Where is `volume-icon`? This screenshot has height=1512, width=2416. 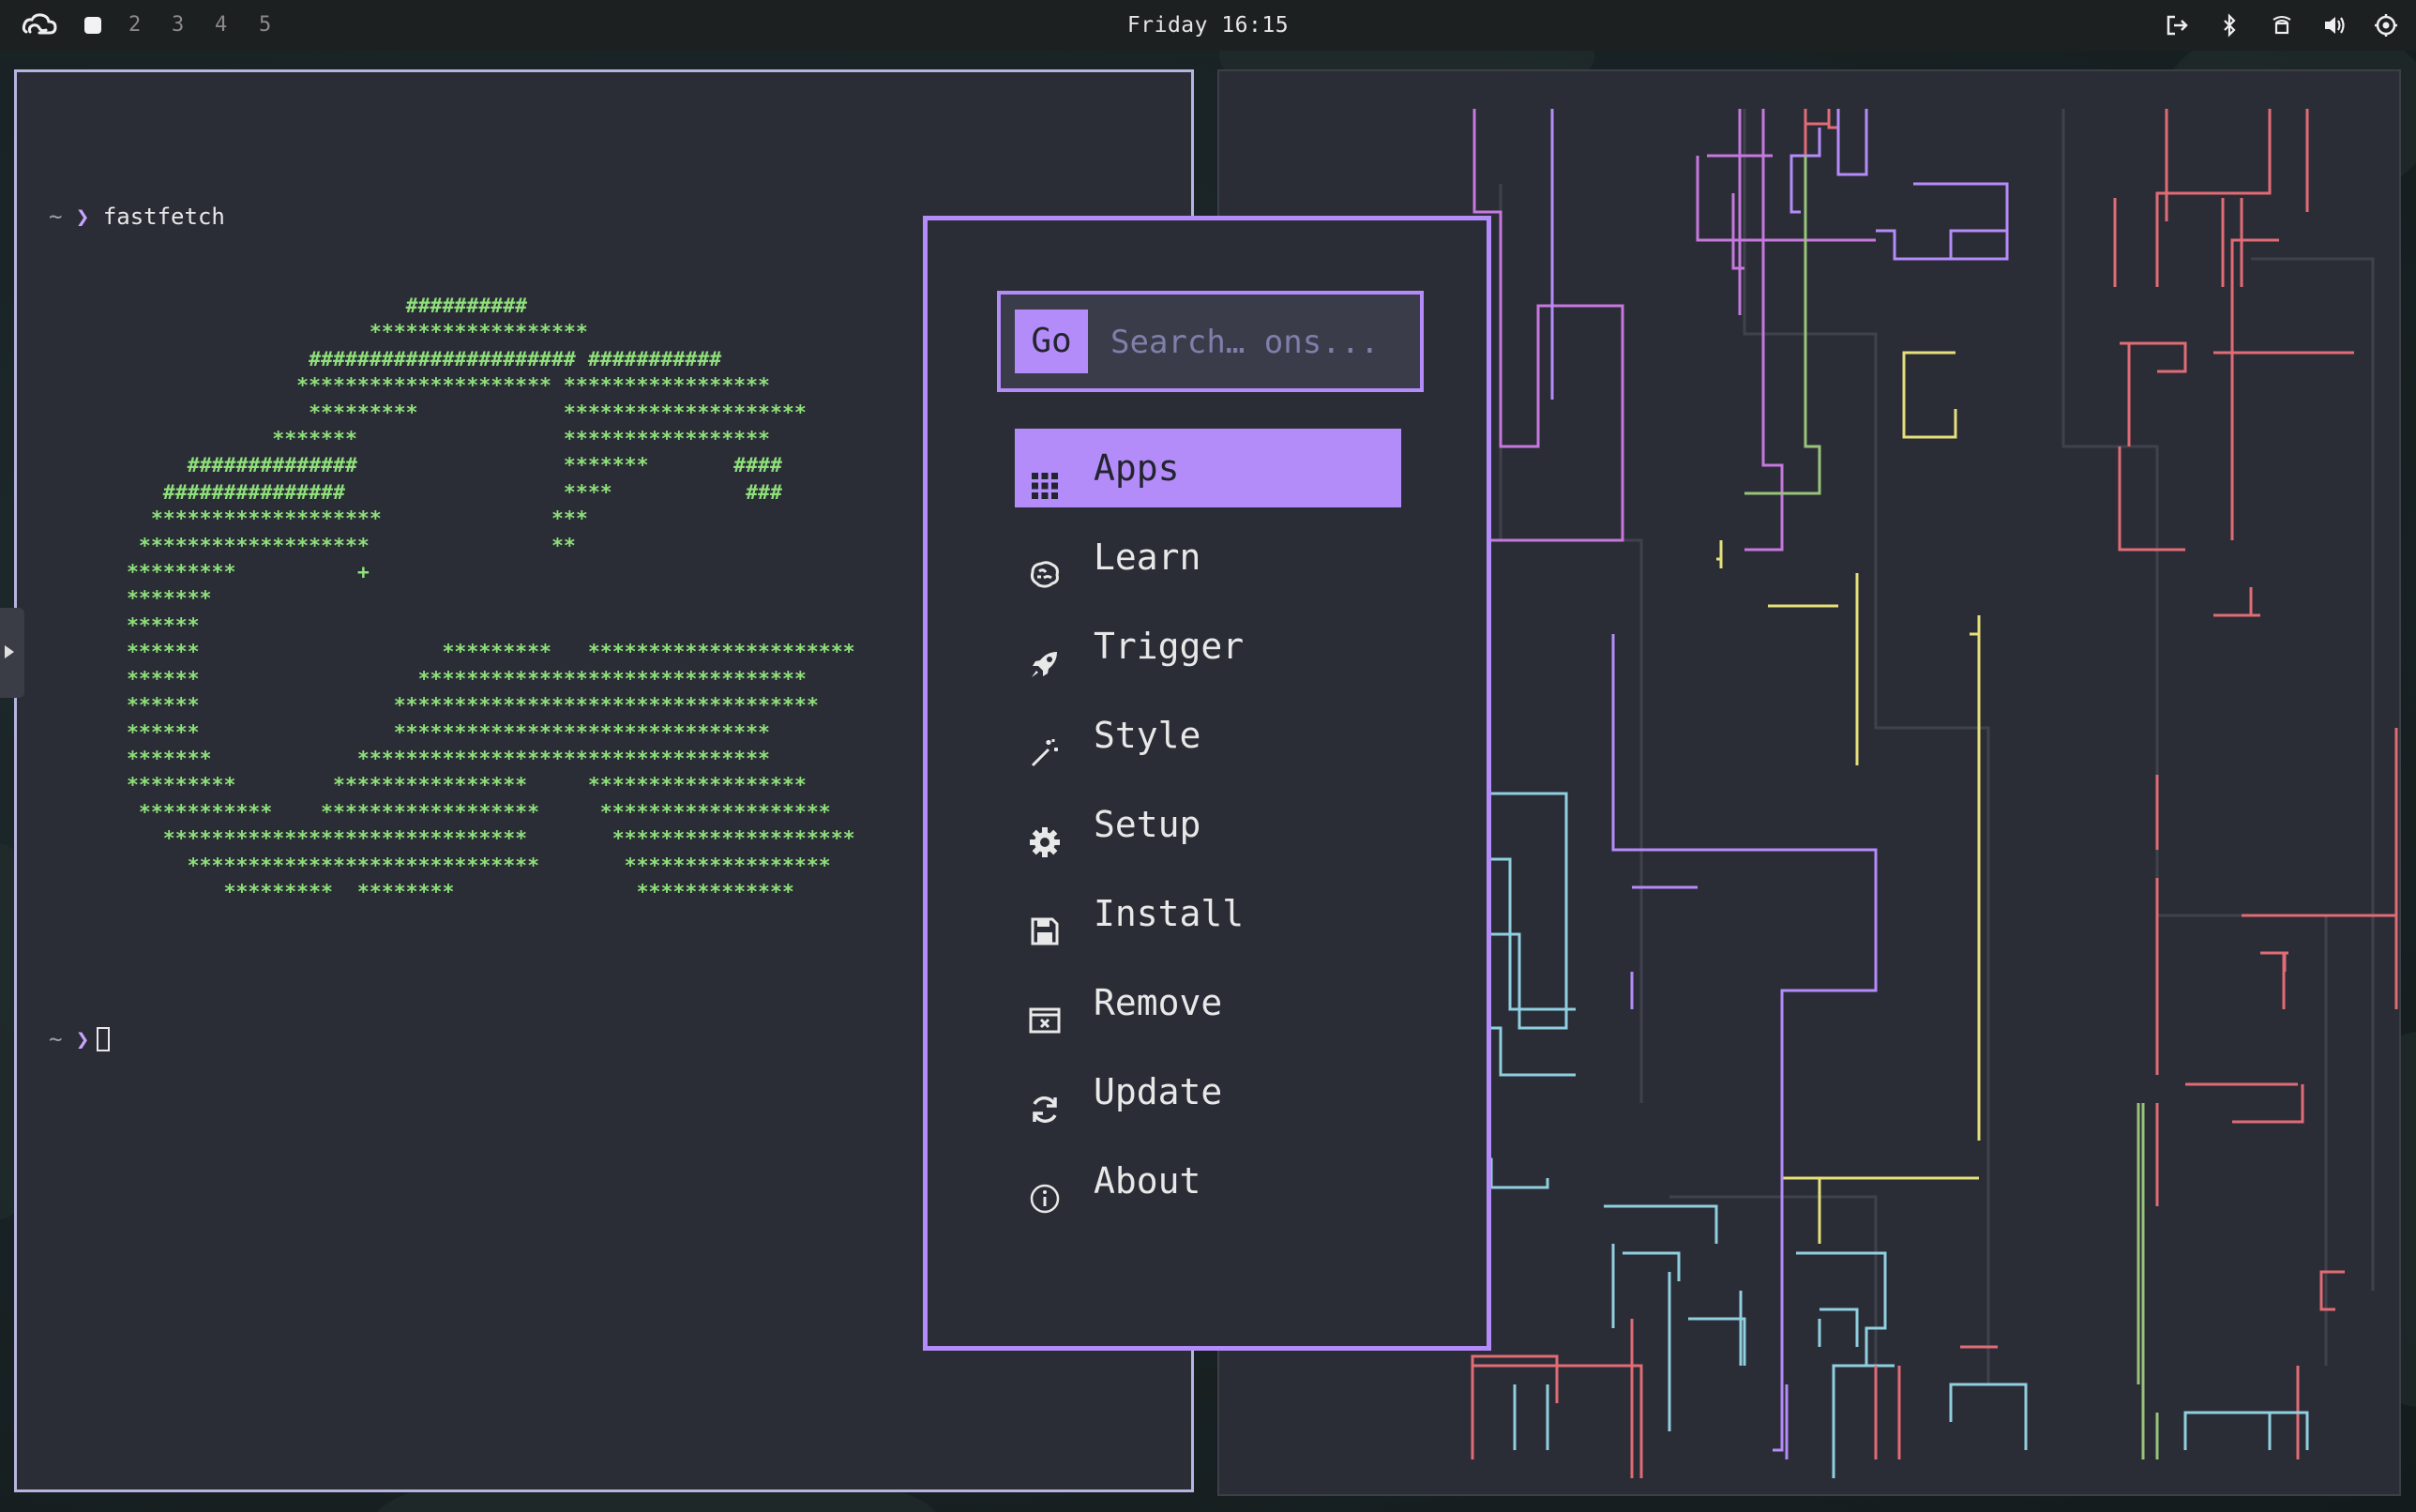 volume-icon is located at coordinates (2334, 25).